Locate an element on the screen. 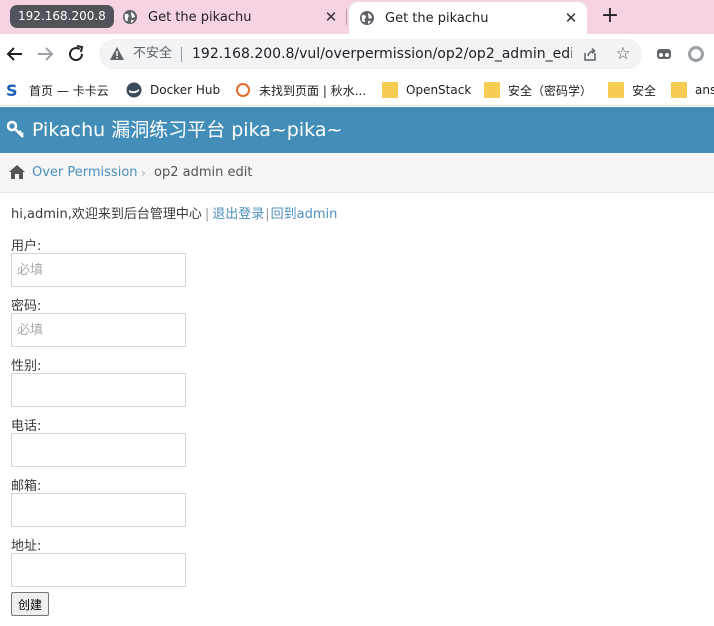 The image size is (714, 626). site-title: Pikachu 漏洞练习平台 pika~pika~ is located at coordinates (187, 130).